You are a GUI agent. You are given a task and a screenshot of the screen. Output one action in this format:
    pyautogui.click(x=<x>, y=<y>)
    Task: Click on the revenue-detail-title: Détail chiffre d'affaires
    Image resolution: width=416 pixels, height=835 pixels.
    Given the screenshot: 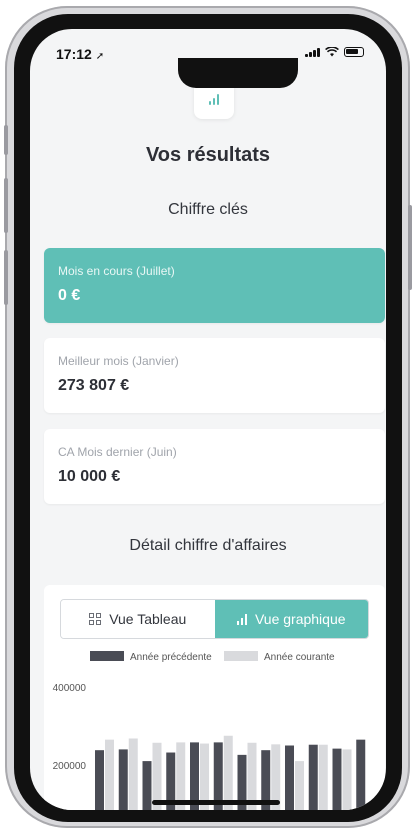 What is the action you would take?
    pyautogui.click(x=208, y=545)
    